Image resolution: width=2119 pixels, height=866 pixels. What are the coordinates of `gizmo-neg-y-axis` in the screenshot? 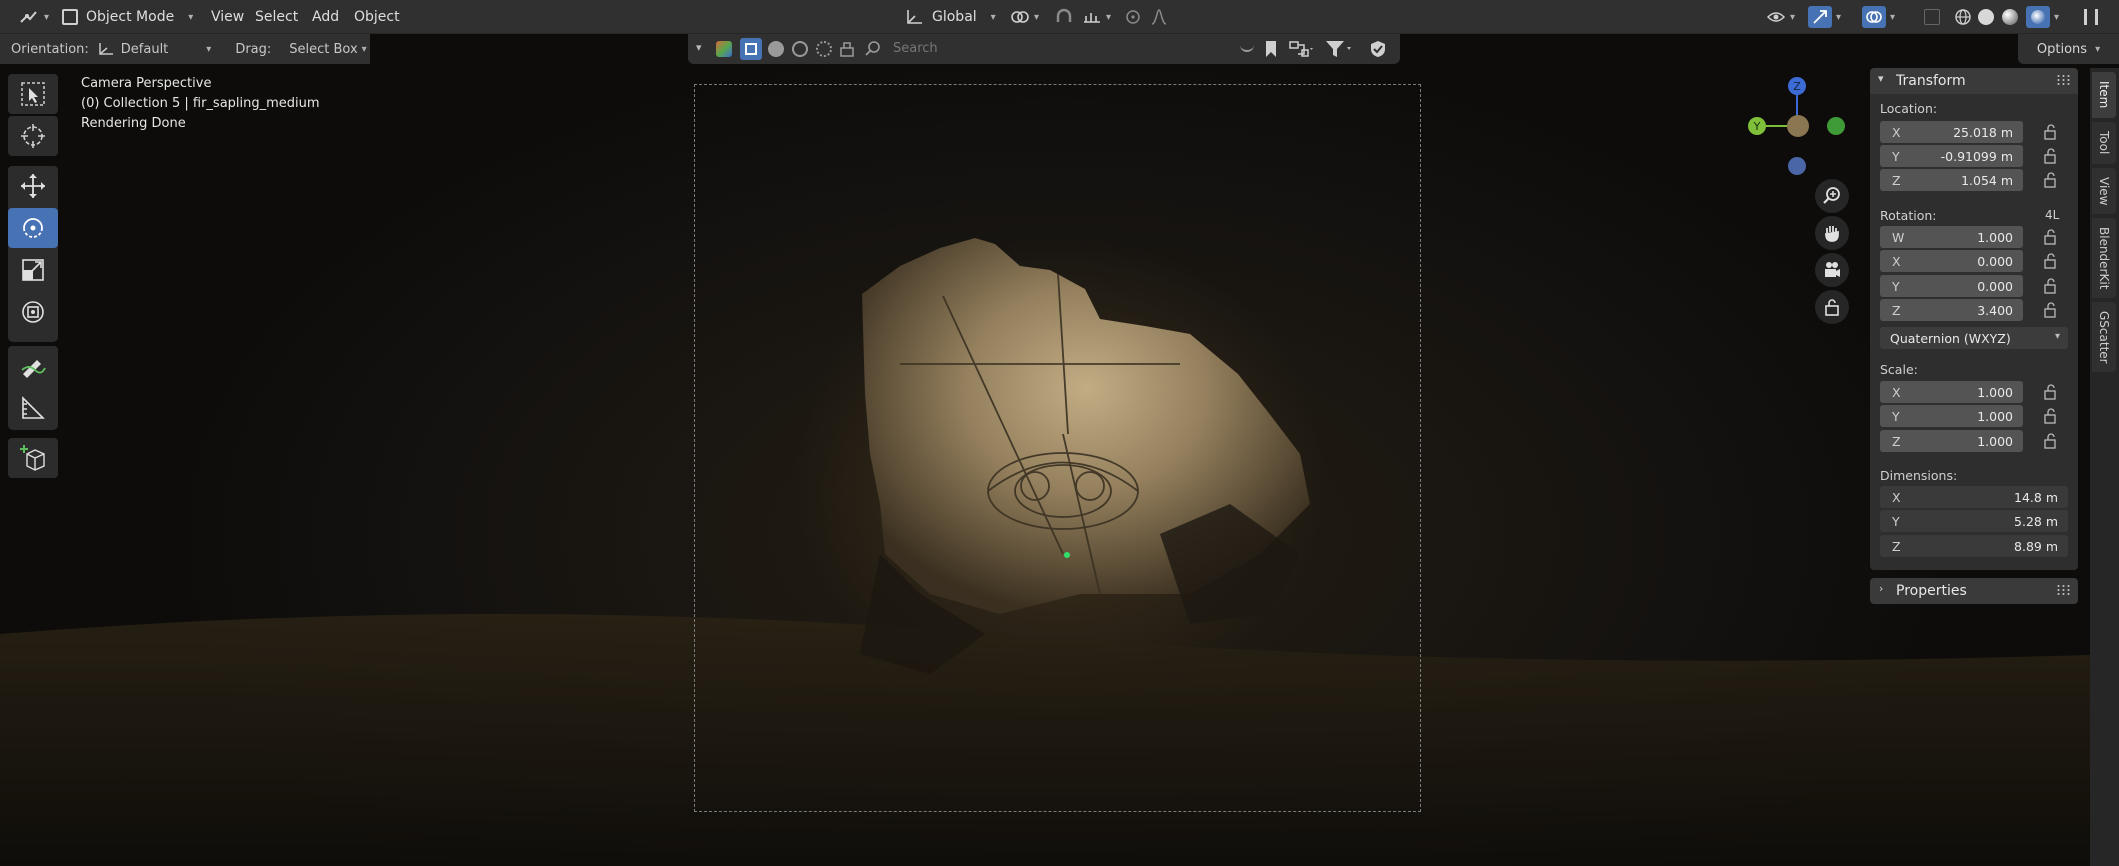 It's located at (1798, 126).